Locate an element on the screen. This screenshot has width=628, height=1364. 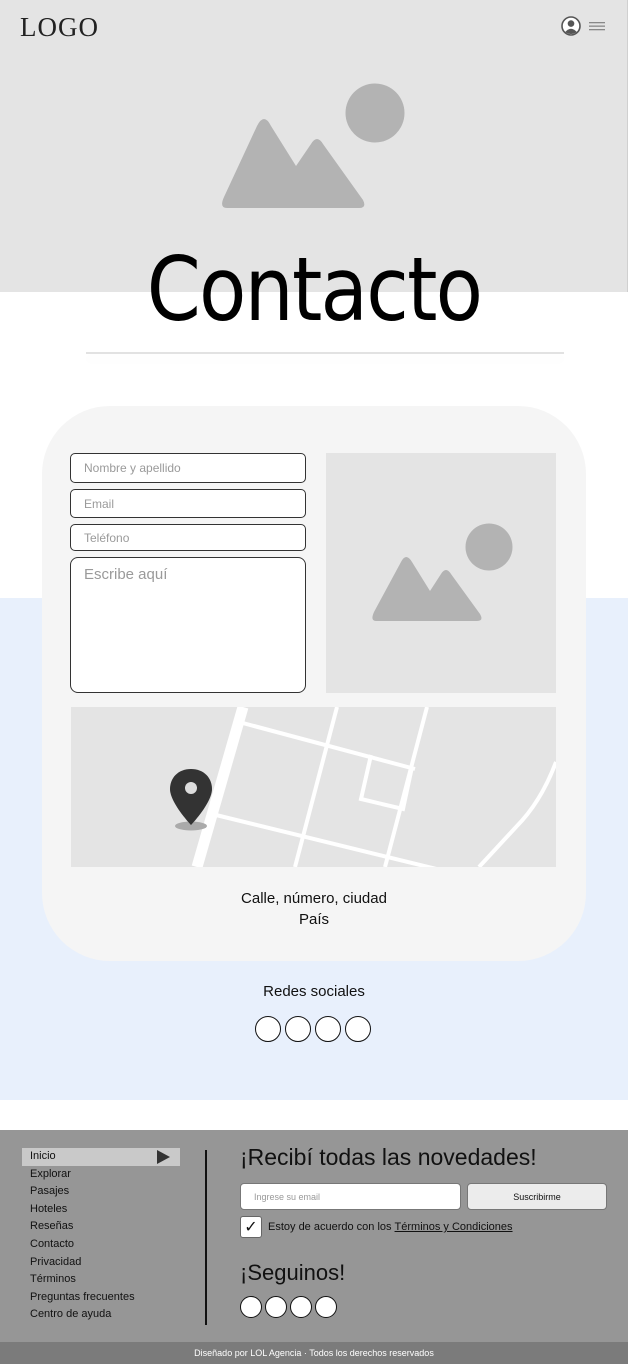
address: Calle, número, ciudad País is located at coordinates (314, 909).